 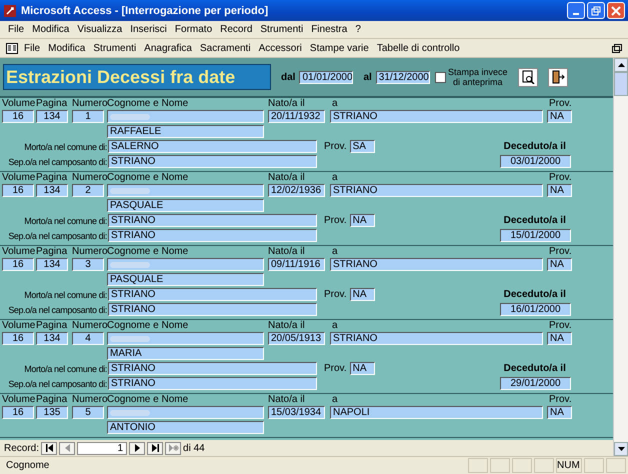 I want to click on death-date-field: 16/01/2000, so click(x=535, y=309).